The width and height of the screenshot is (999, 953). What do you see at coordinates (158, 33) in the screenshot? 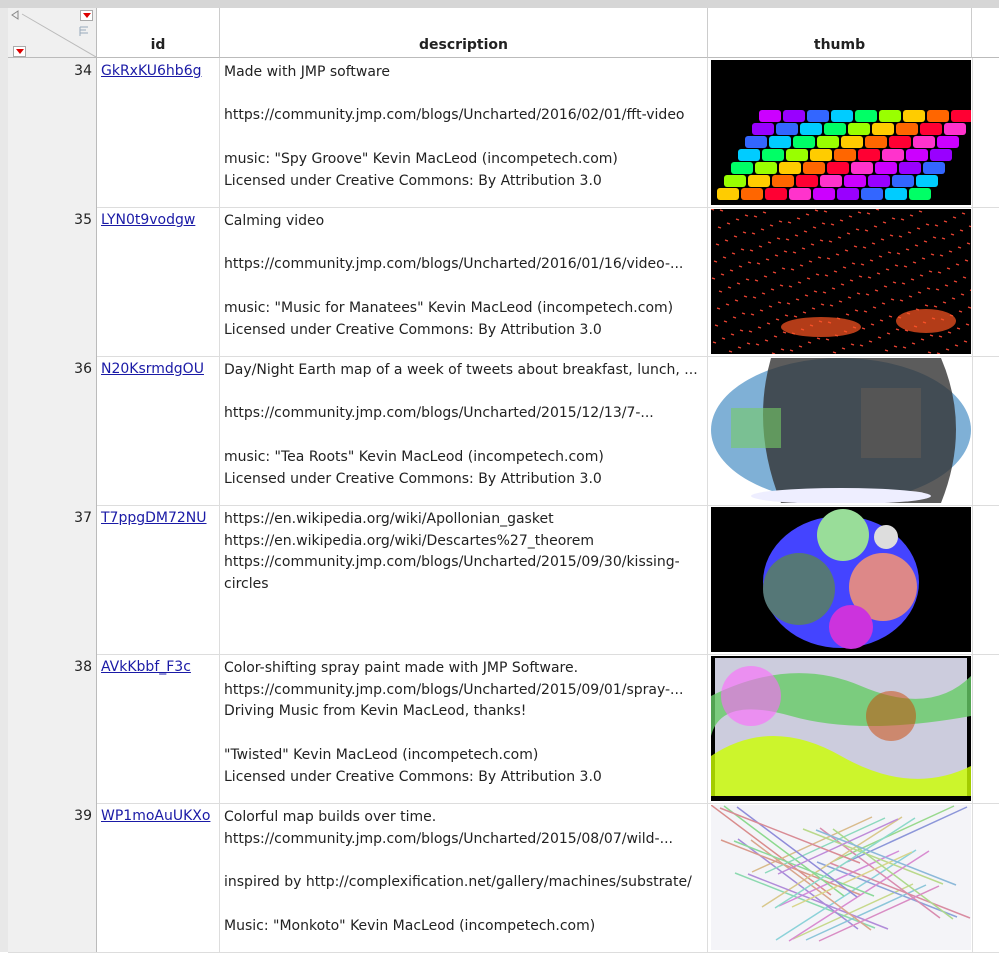
I see `column-header-id: id` at bounding box center [158, 33].